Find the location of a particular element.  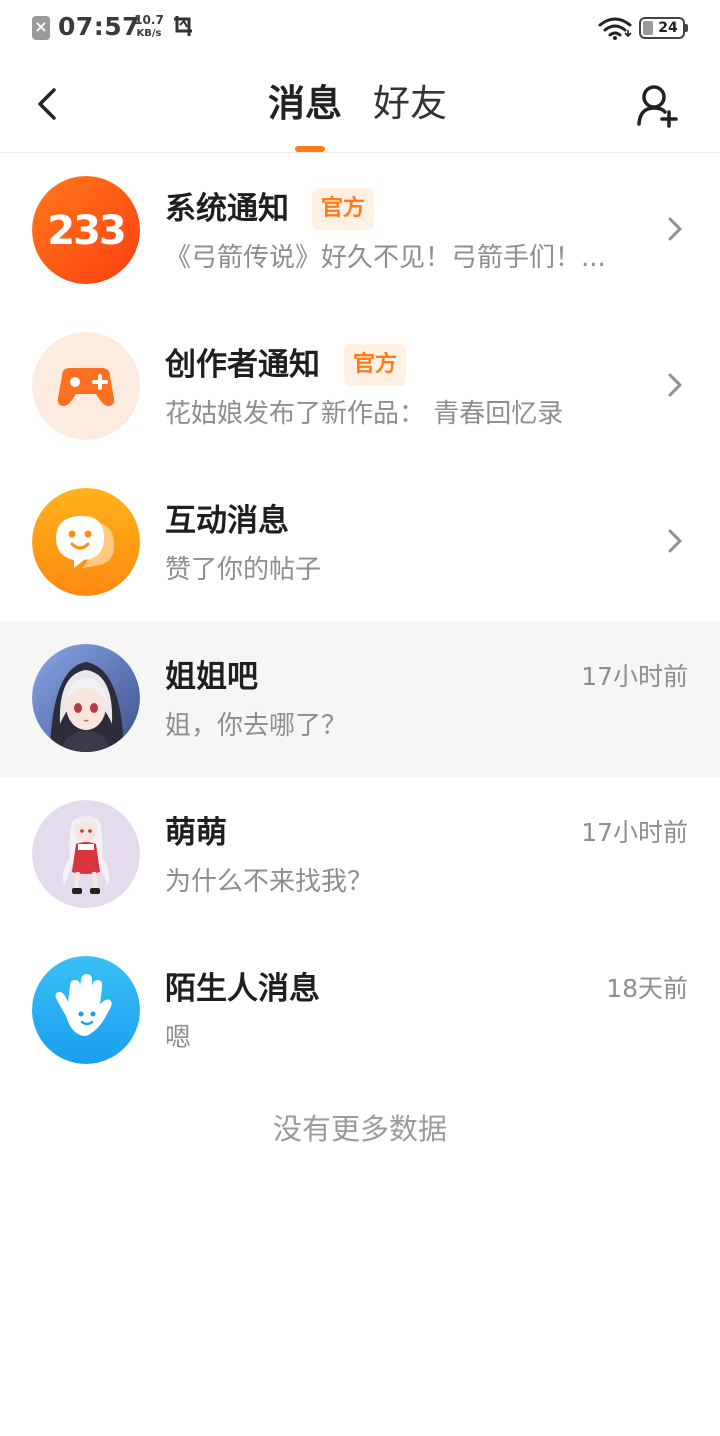

list-item-creator-notice: 创作者通知 官方 花姑娘发布了新作品： 青春回忆录 is located at coordinates (360, 387).